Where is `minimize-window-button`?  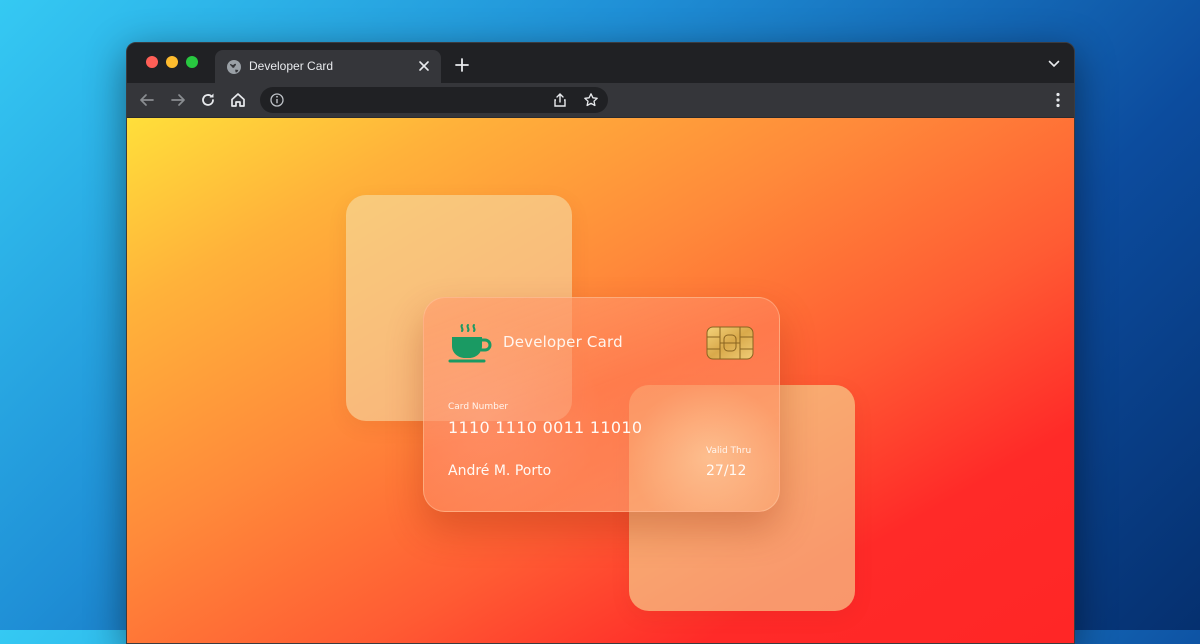 minimize-window-button is located at coordinates (172, 62).